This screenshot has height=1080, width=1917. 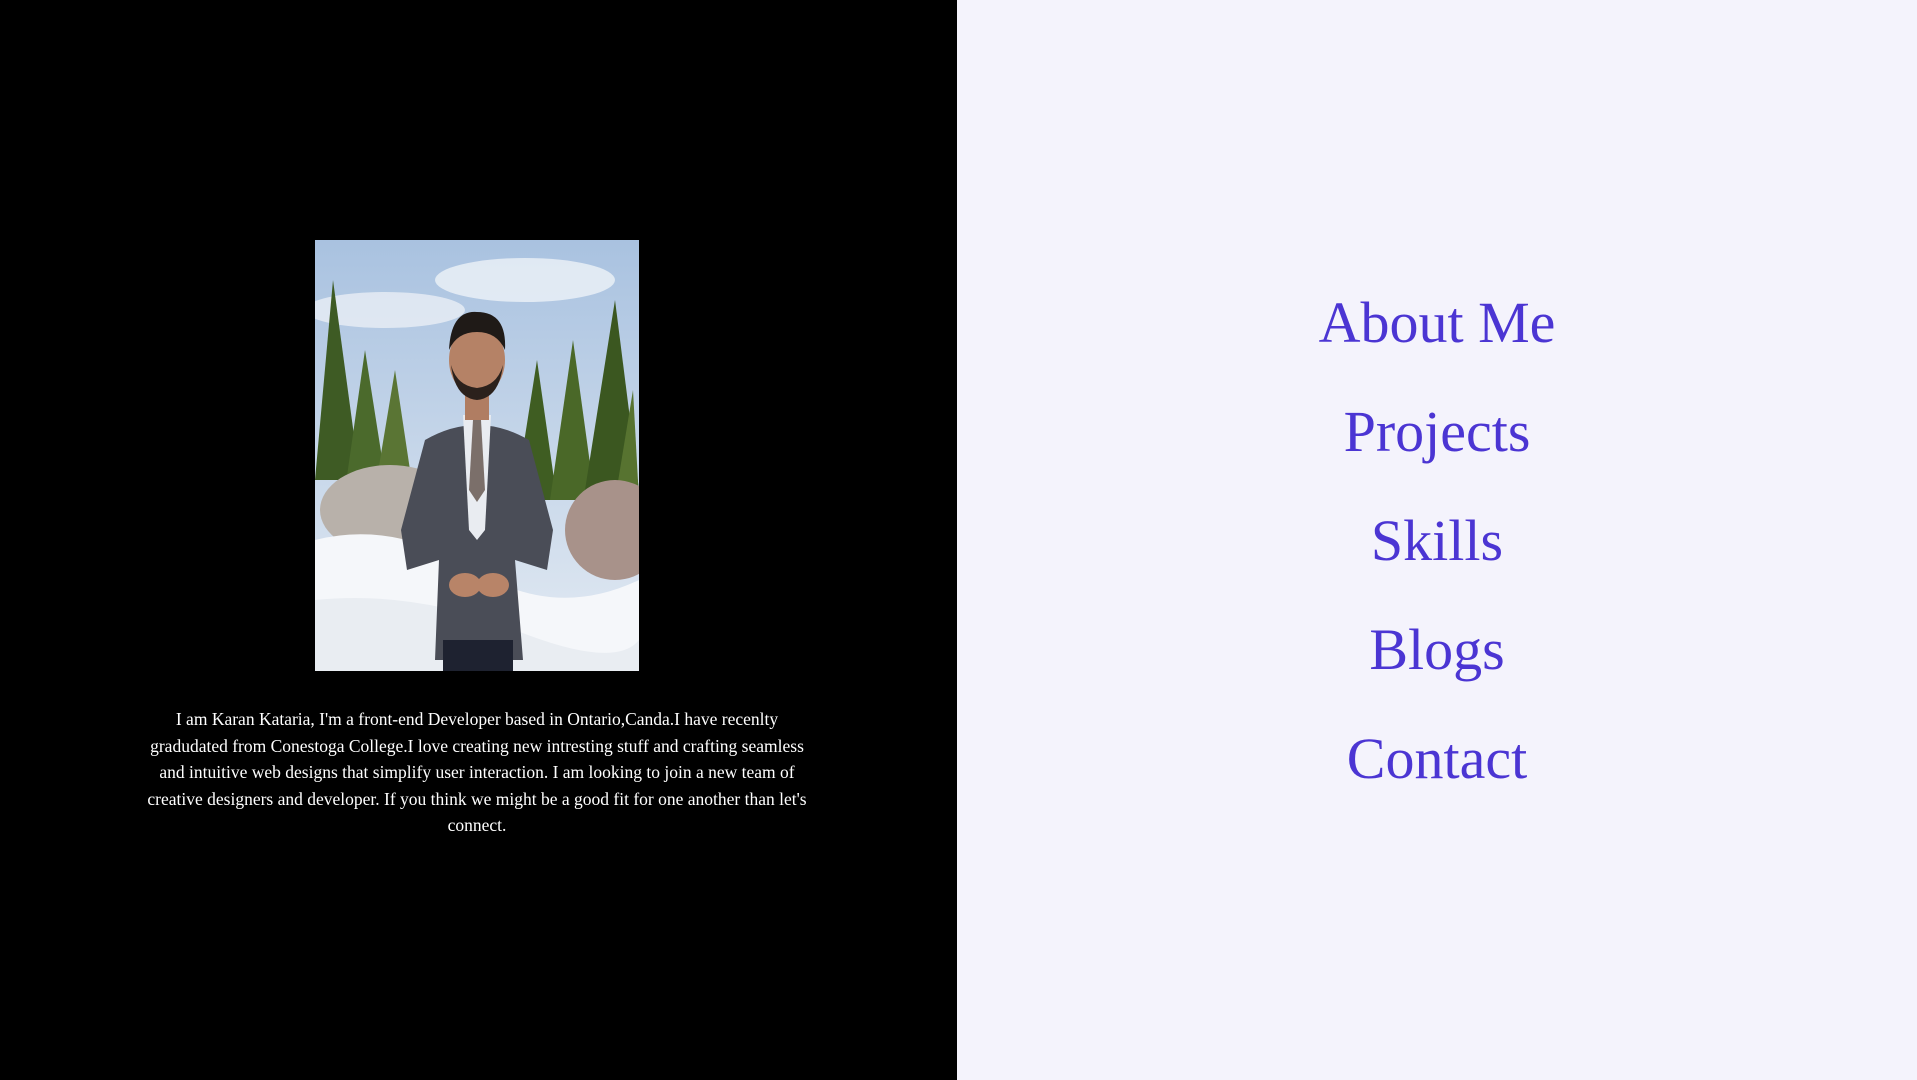 What do you see at coordinates (1437, 758) in the screenshot?
I see `nav-link-contact: Contact` at bounding box center [1437, 758].